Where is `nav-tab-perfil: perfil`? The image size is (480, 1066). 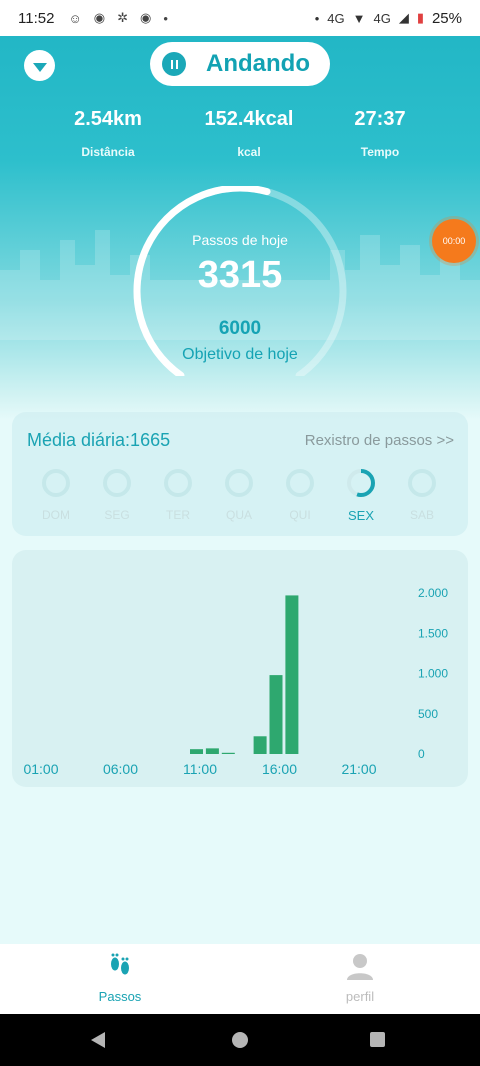
nav-tab-perfil: perfil is located at coordinates (360, 978).